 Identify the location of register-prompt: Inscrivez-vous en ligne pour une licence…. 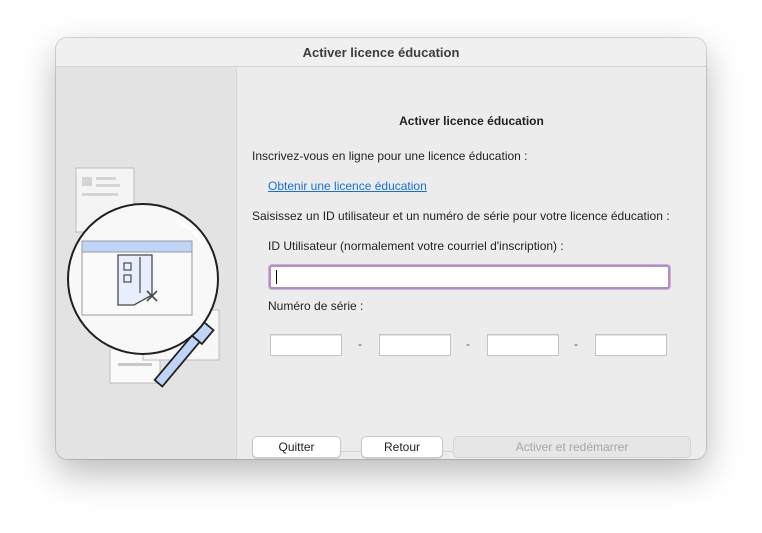
(390, 156).